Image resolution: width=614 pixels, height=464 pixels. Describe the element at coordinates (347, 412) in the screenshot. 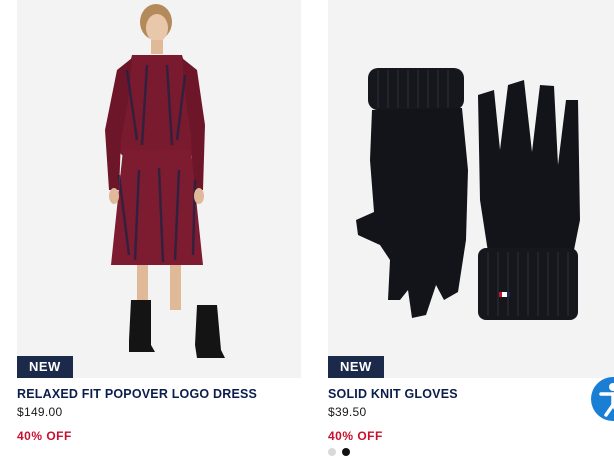

I see `product-price: $39.50` at that location.